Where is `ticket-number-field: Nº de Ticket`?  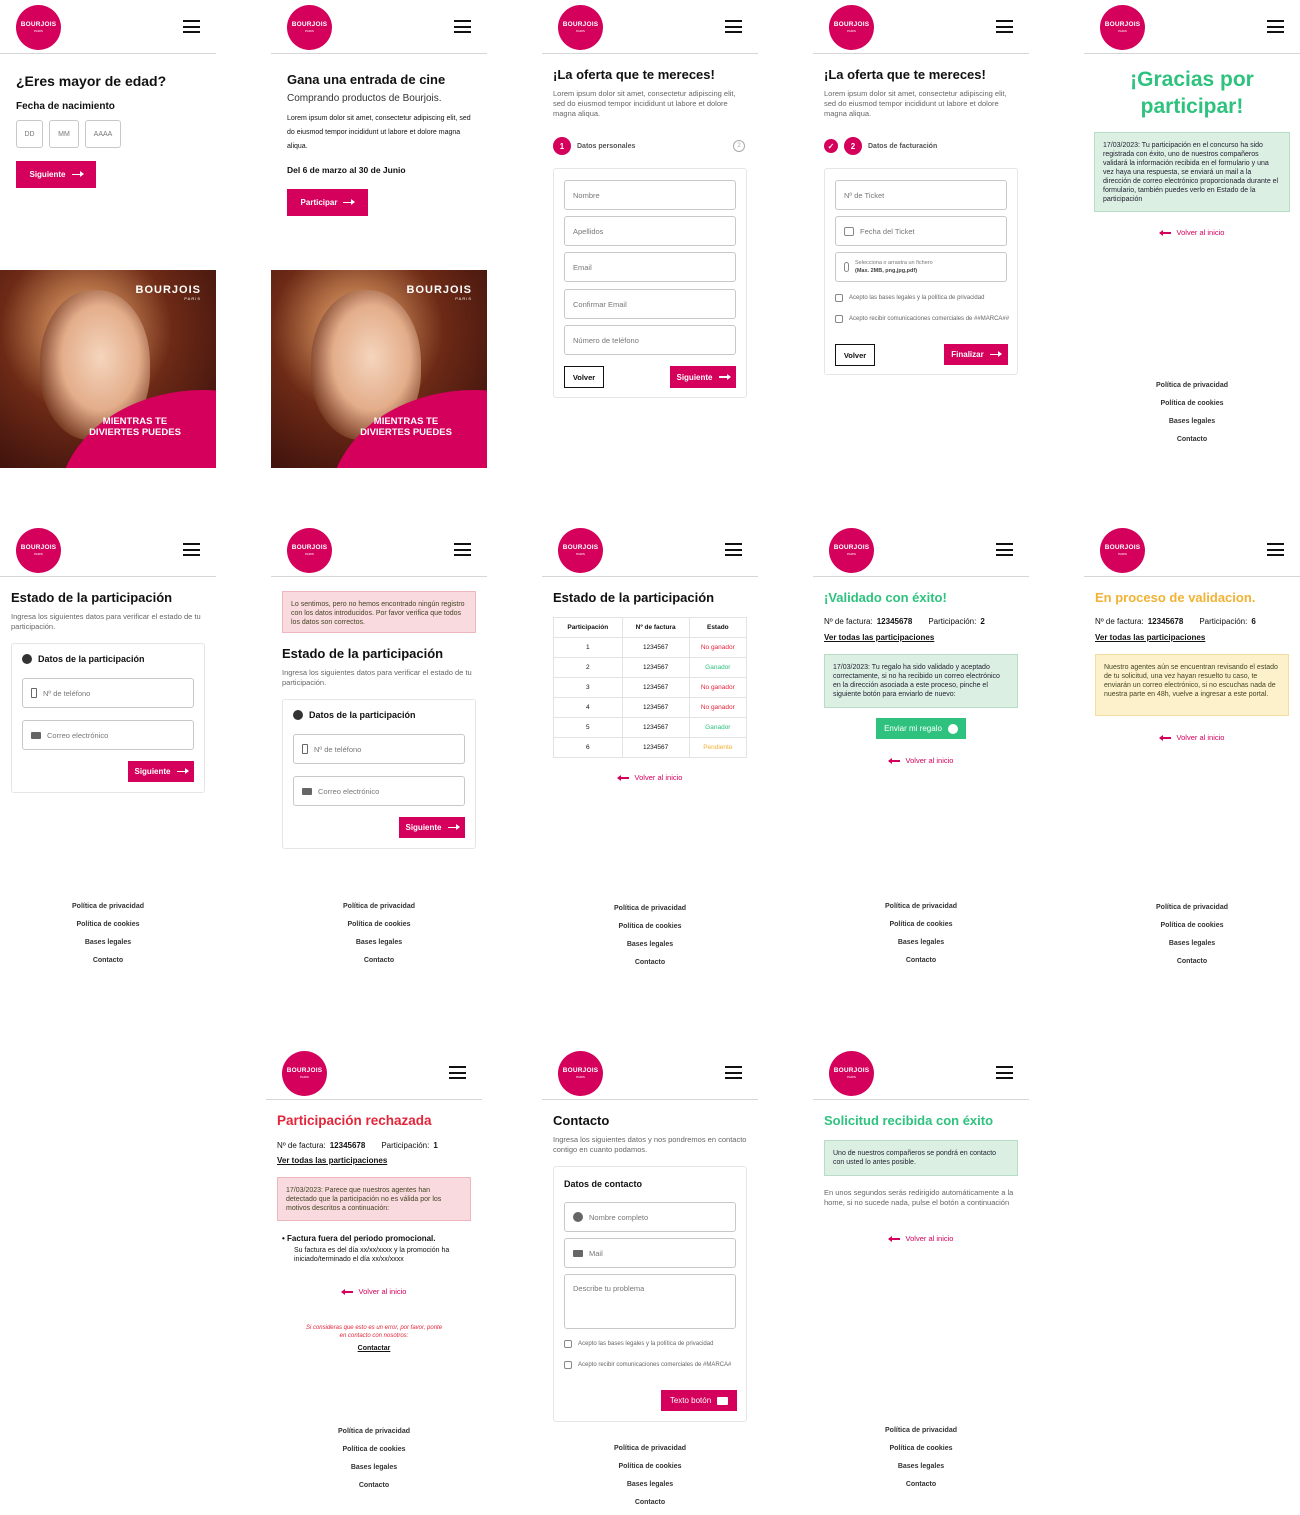 ticket-number-field: Nº de Ticket is located at coordinates (921, 195).